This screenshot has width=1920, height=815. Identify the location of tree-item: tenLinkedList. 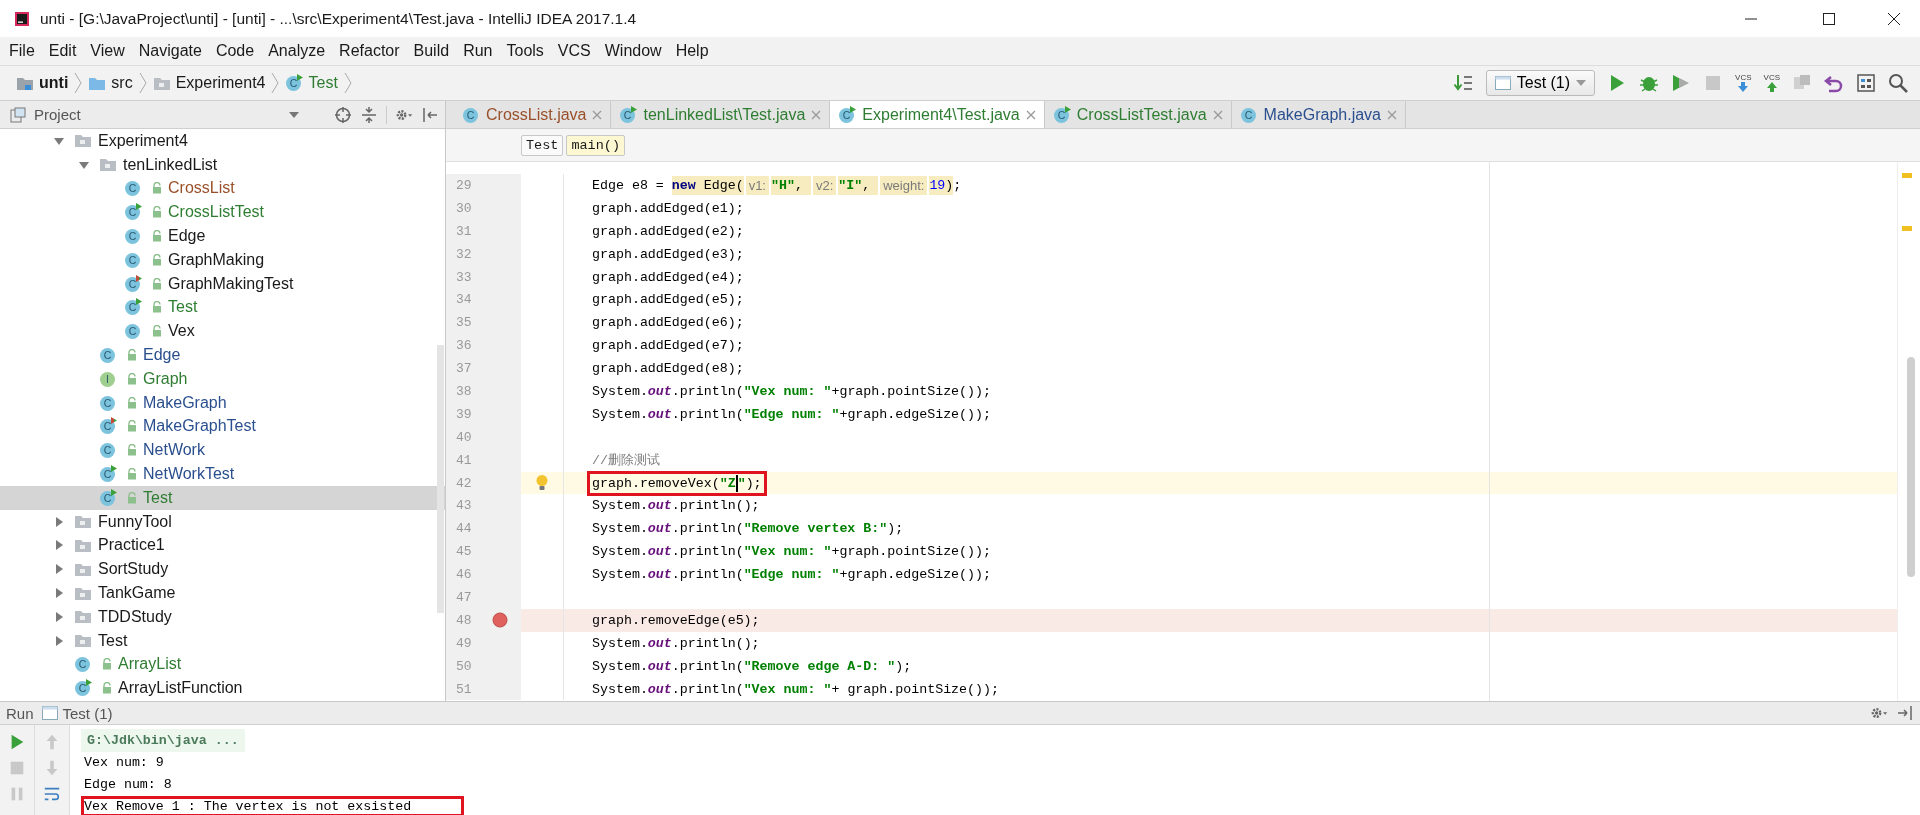
(222, 164).